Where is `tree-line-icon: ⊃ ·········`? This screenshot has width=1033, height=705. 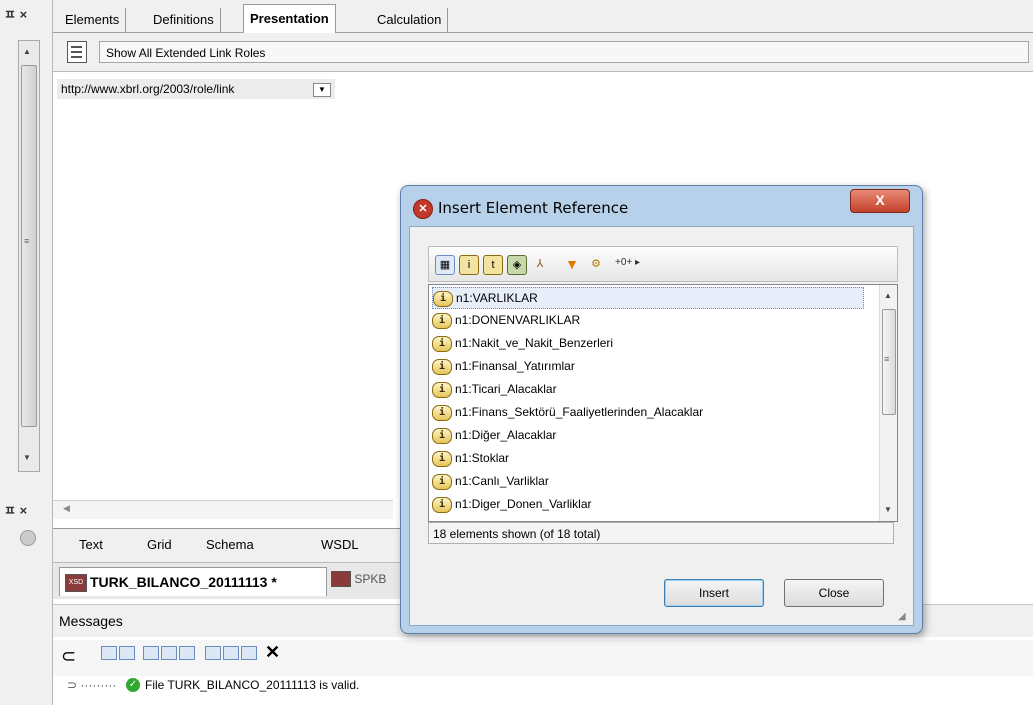 tree-line-icon: ⊃ ········· is located at coordinates (92, 685).